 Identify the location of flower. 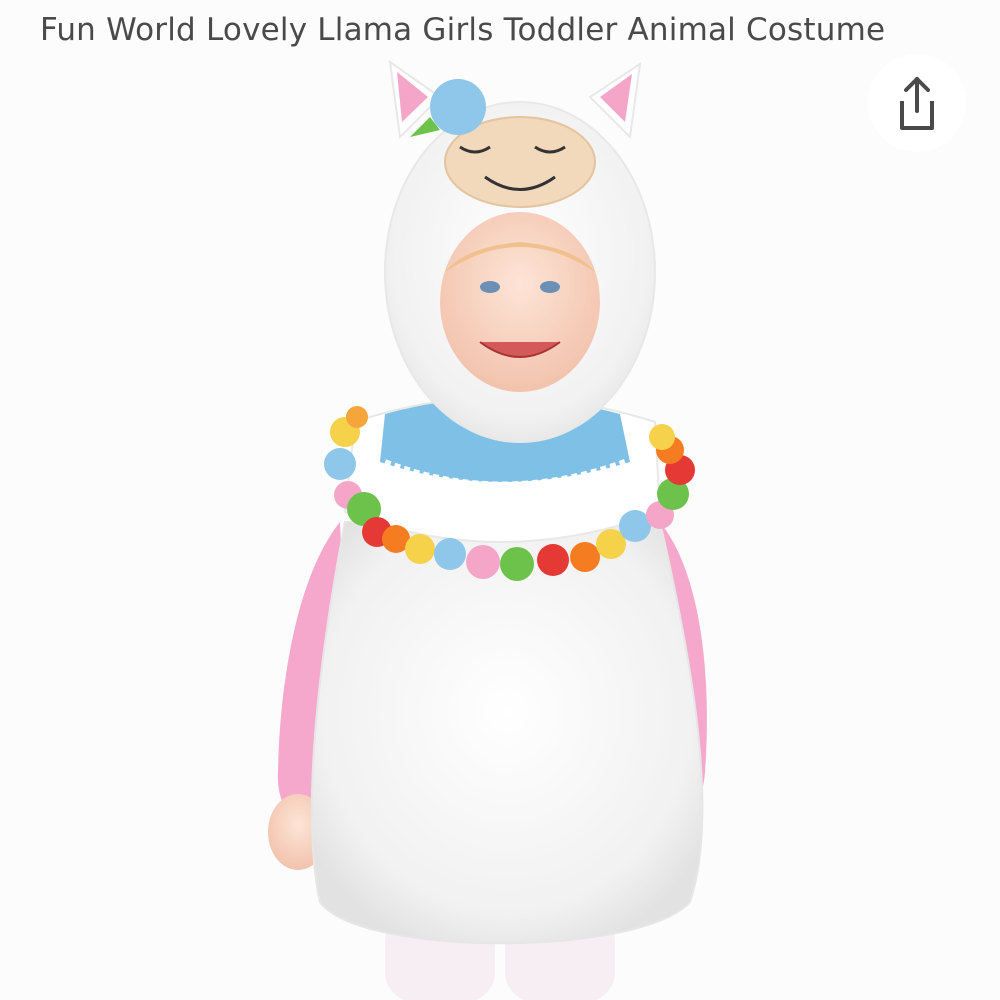
(458, 107).